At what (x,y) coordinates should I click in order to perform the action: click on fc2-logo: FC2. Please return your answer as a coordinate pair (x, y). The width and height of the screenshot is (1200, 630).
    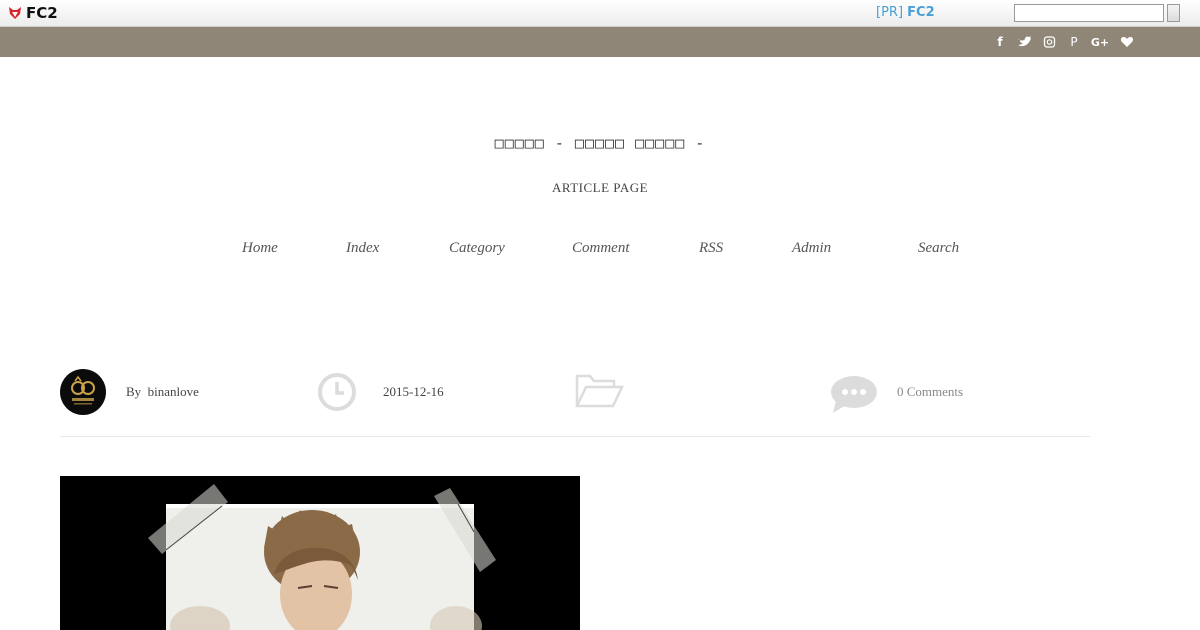
    Looking at the image, I should click on (32, 13).